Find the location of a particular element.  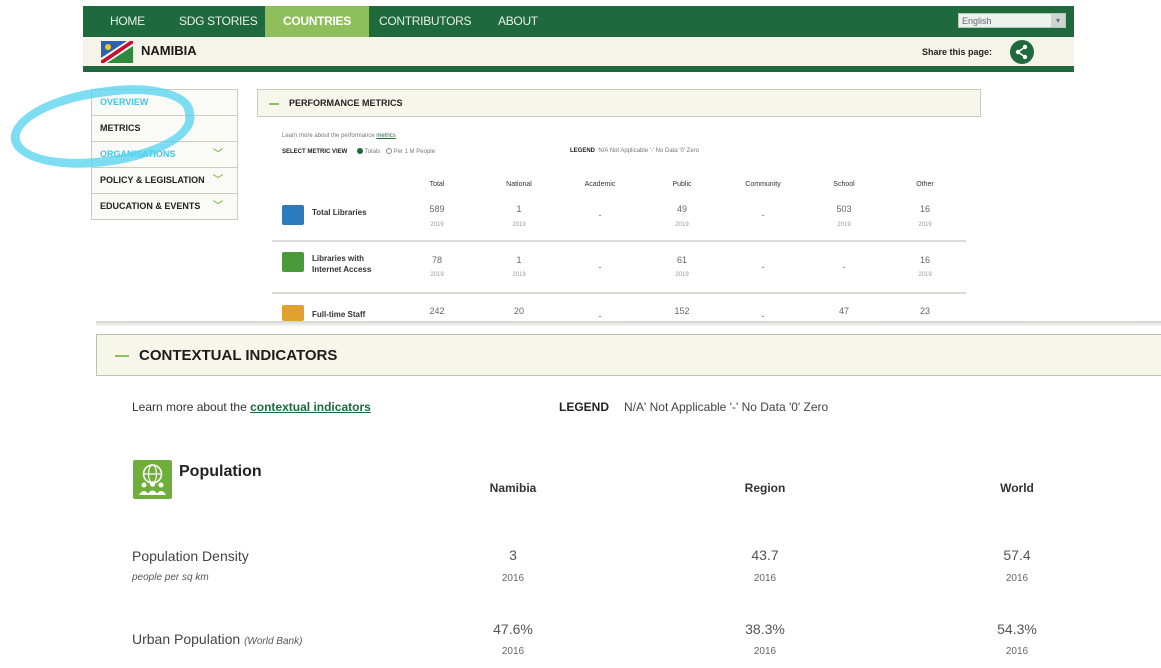

performance-metrics-header: PERFORMANCE METRICS is located at coordinates (619, 103).